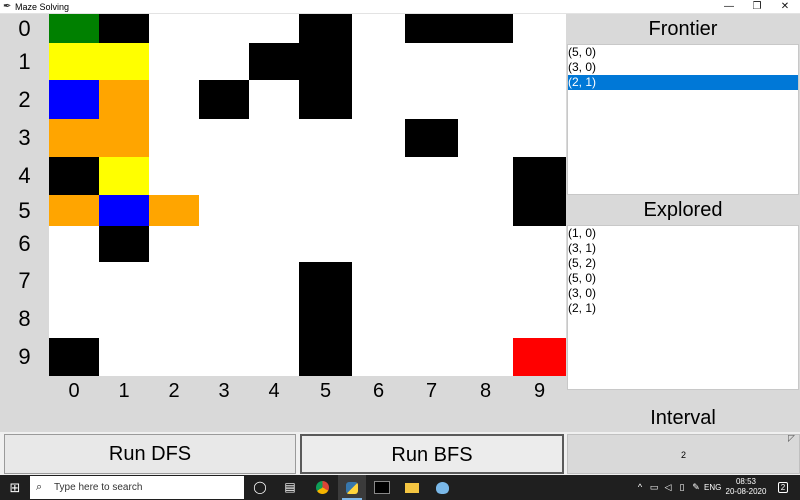 The width and height of the screenshot is (800, 500). I want to click on notification-count: 2, so click(783, 487).